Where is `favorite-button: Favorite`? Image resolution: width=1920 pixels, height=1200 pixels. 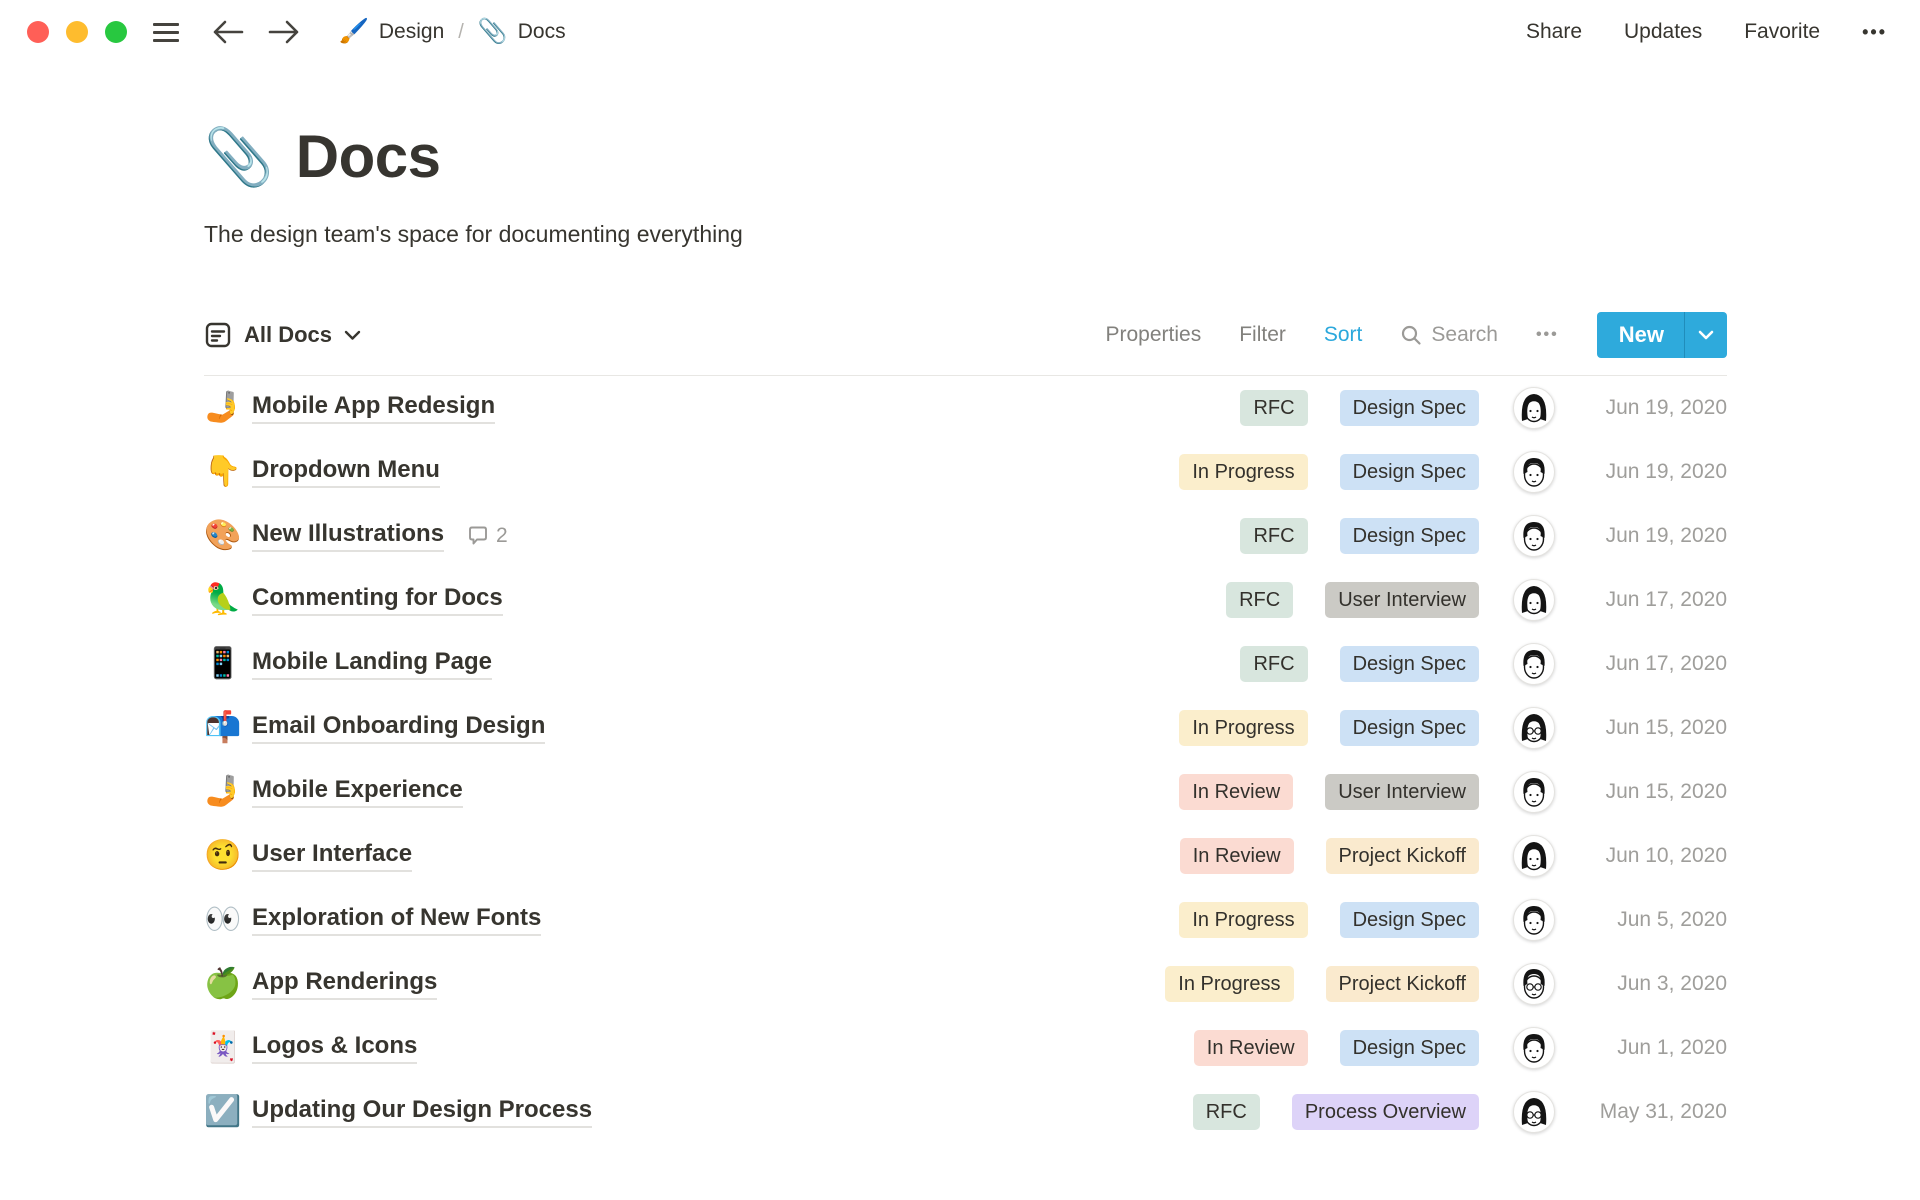
favorite-button: Favorite is located at coordinates (1782, 32).